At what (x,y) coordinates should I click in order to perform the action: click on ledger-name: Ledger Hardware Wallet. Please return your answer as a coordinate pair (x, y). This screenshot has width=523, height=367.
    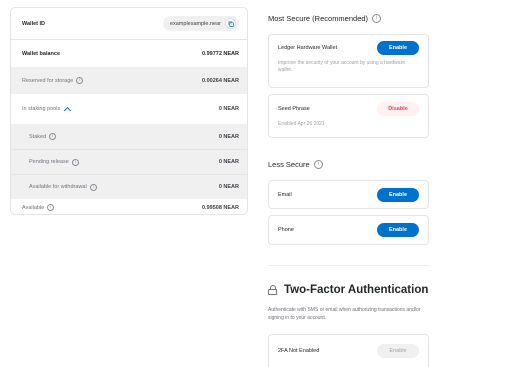
    Looking at the image, I should click on (308, 48).